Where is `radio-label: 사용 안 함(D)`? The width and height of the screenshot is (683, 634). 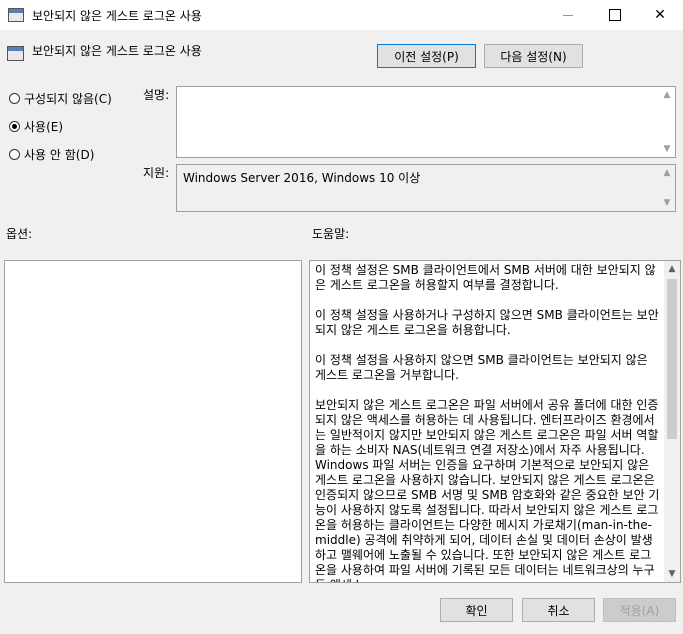 radio-label: 사용 안 함(D) is located at coordinates (59, 155).